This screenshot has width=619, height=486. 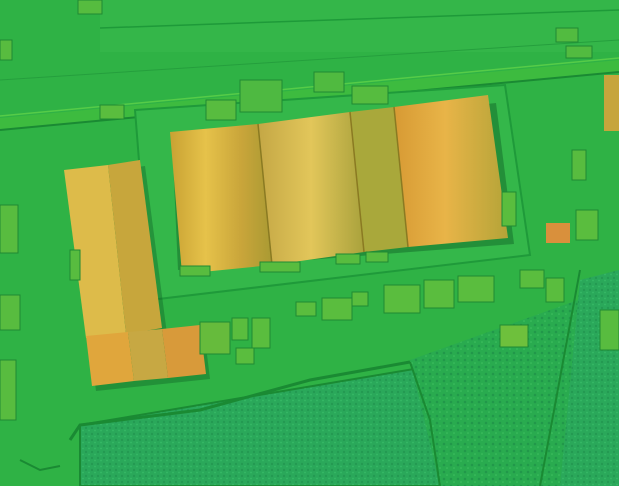 What do you see at coordinates (611, 103) in the screenshot?
I see `building-east-edge` at bounding box center [611, 103].